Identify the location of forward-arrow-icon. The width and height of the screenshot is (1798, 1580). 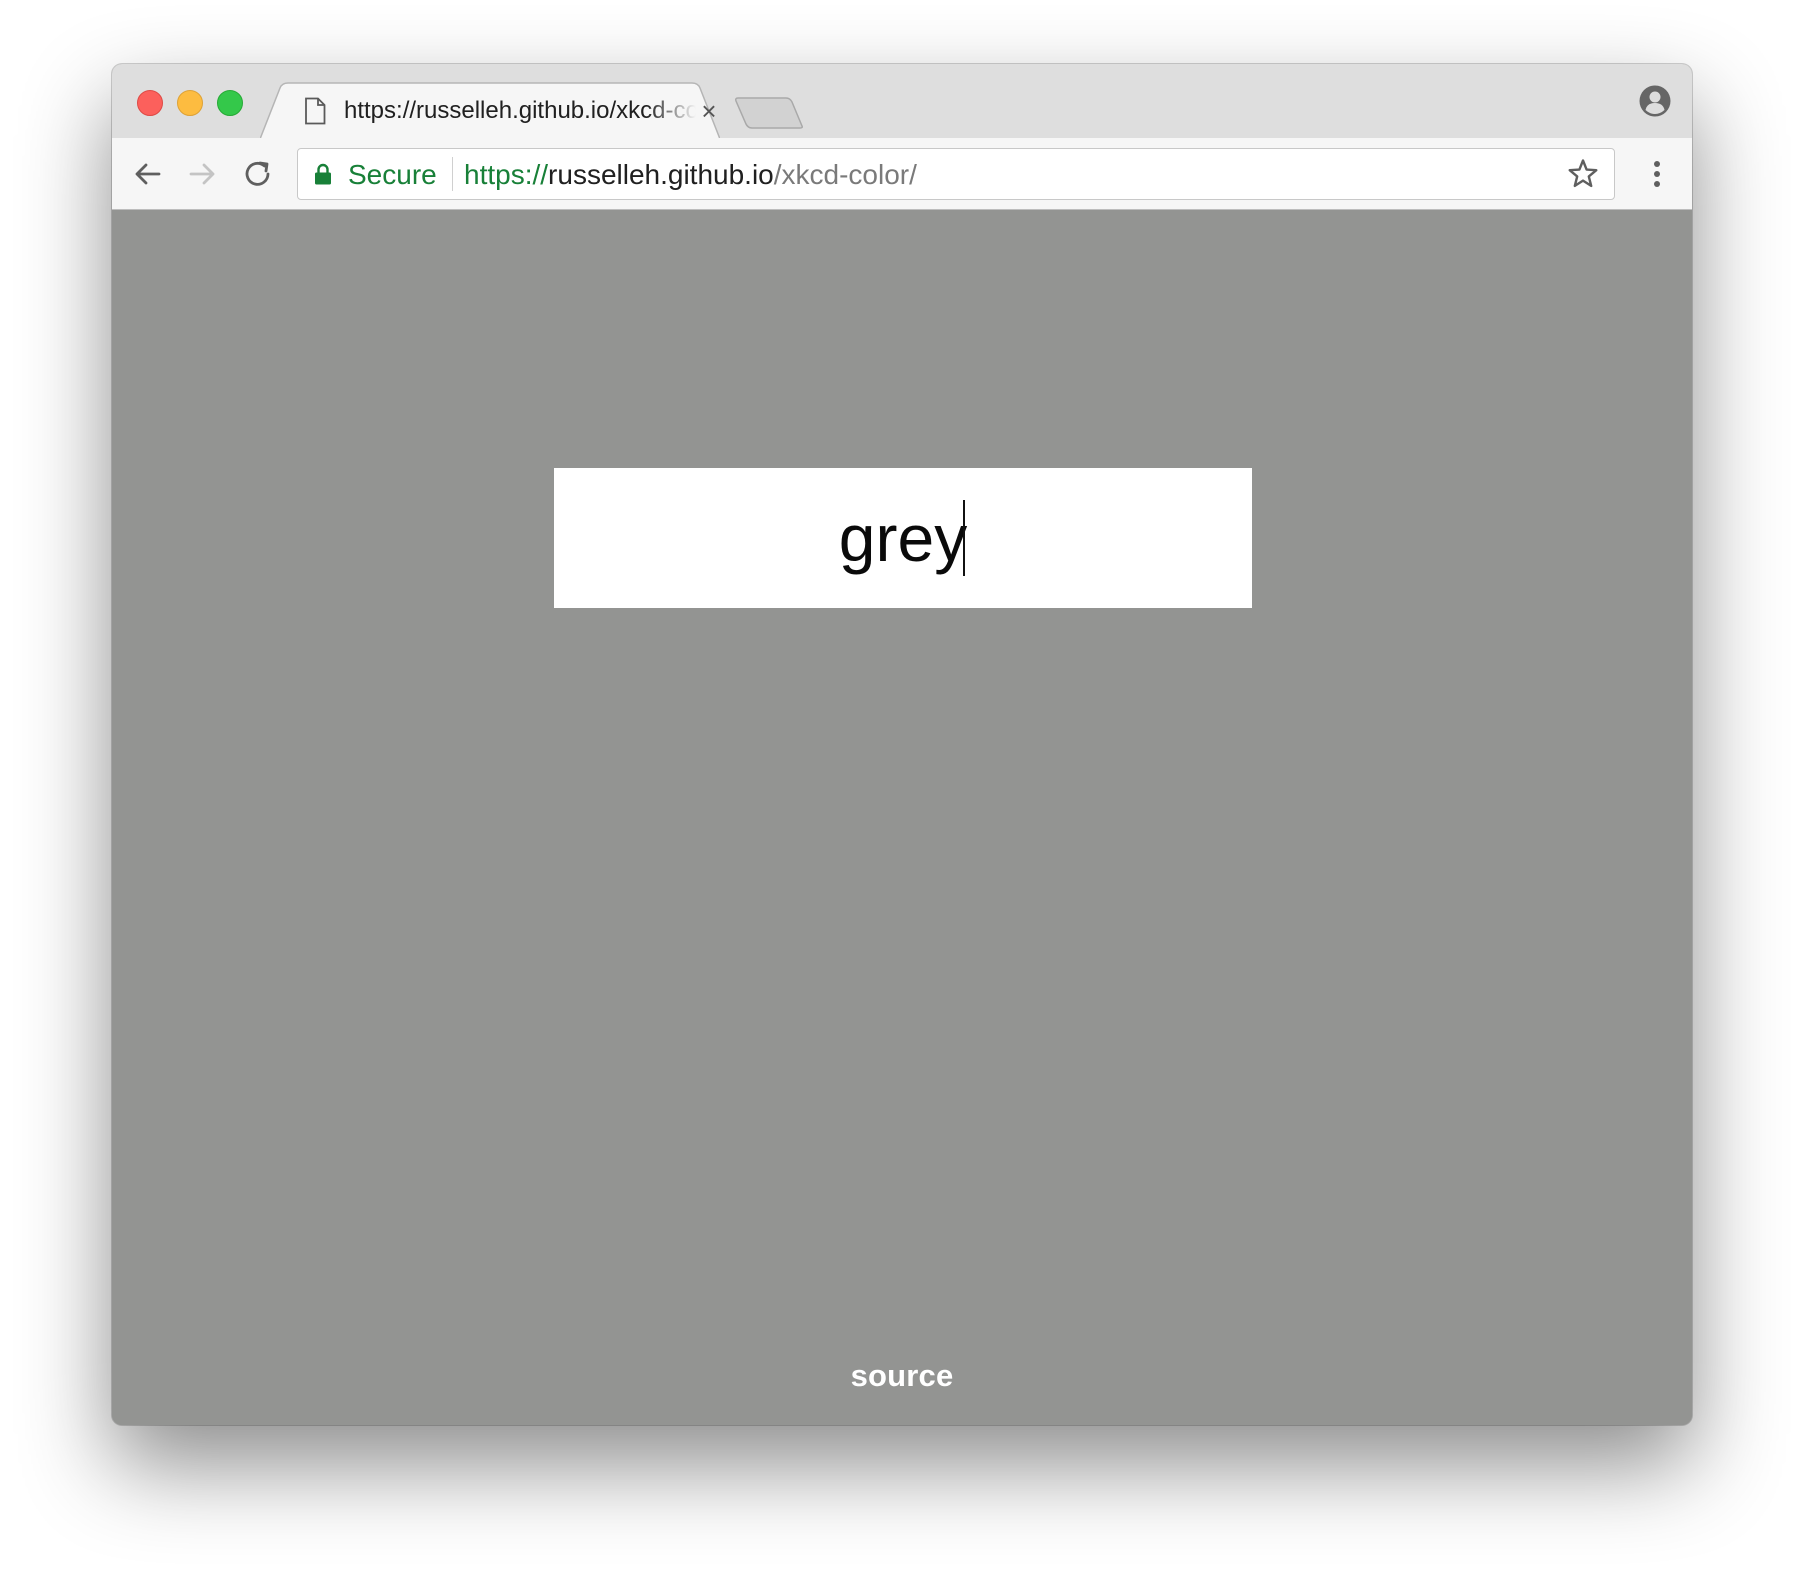
(202, 174).